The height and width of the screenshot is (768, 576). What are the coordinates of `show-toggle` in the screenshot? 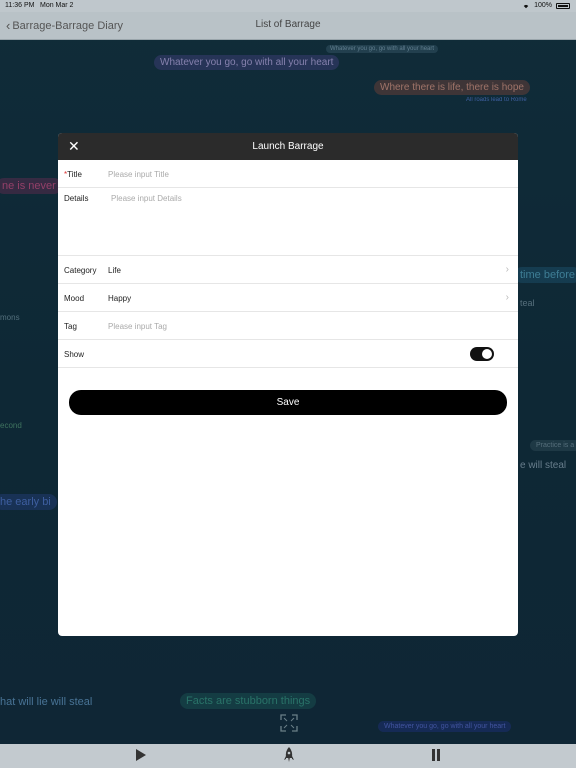 It's located at (482, 354).